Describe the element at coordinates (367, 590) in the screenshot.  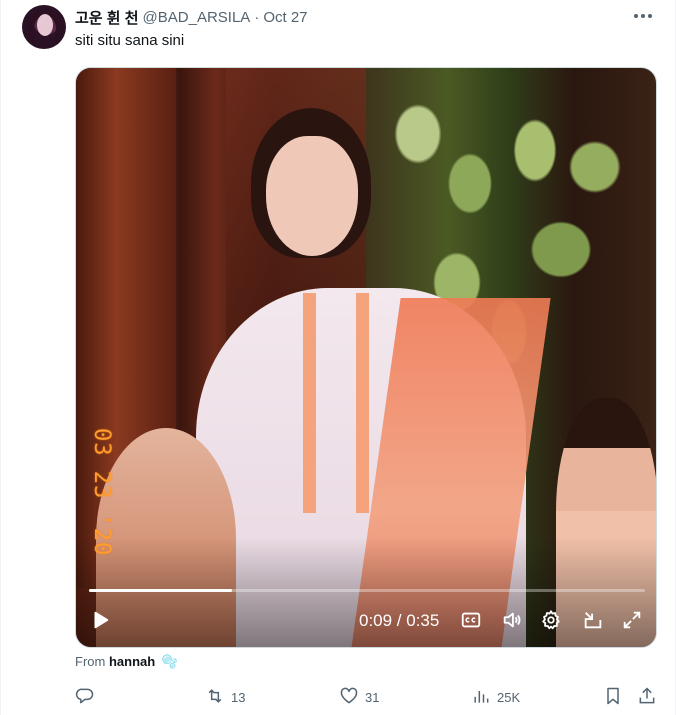
I see `video-progress-bar` at that location.